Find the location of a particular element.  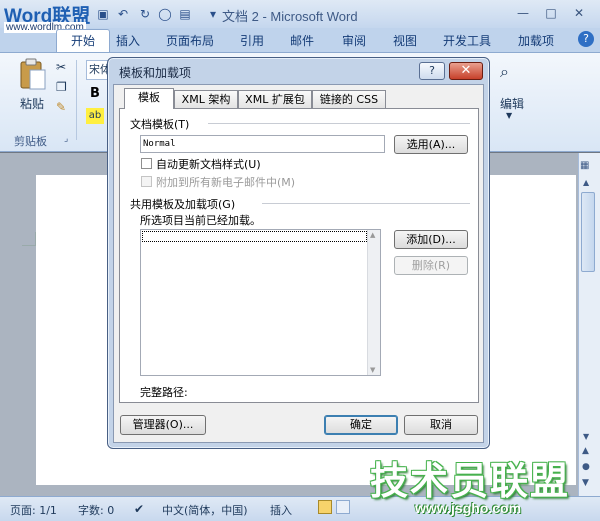

clipboard-group-label: 剪贴板 is located at coordinates (30, 141).